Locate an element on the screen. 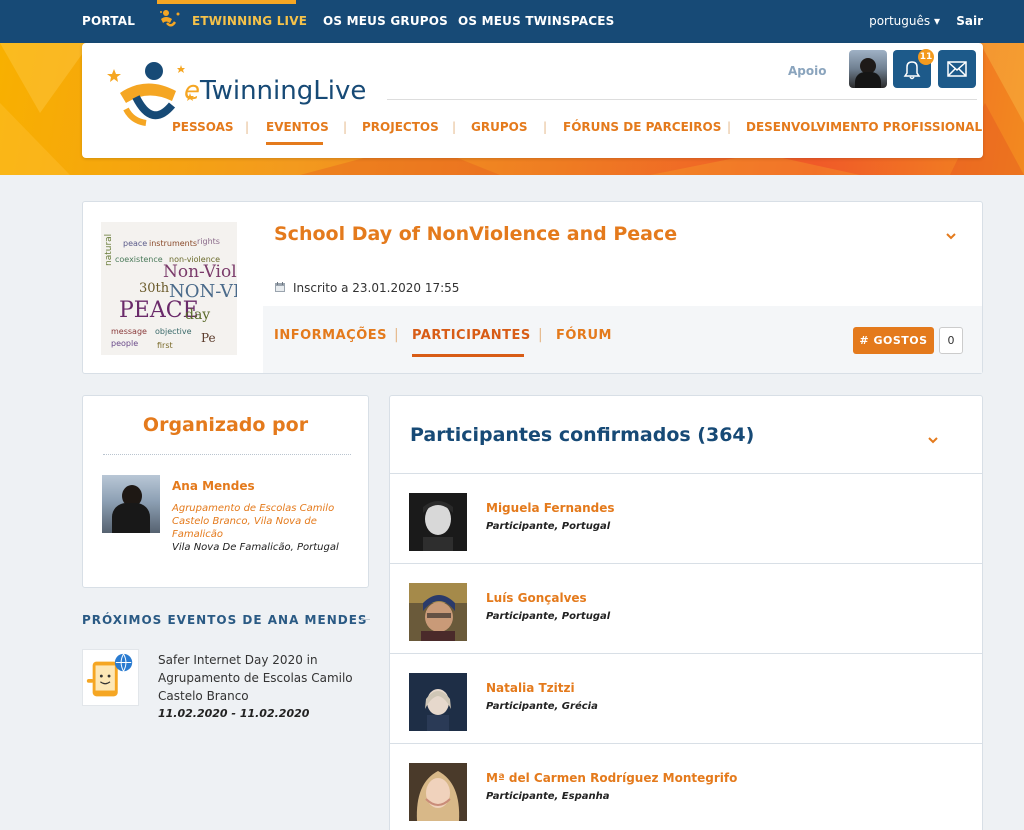  svg-text: rights is located at coordinates (208, 241).